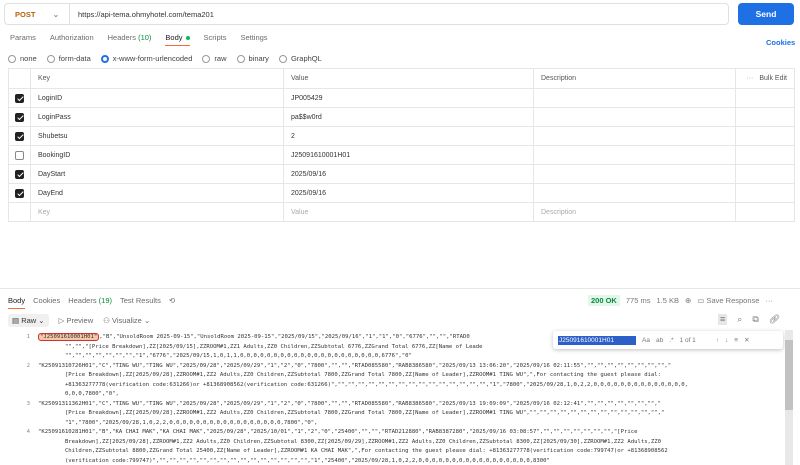 Image resolution: width=800 pixels, height=465 pixels. What do you see at coordinates (46, 302) in the screenshot?
I see `tab-response-cookies: Cookies` at bounding box center [46, 302].